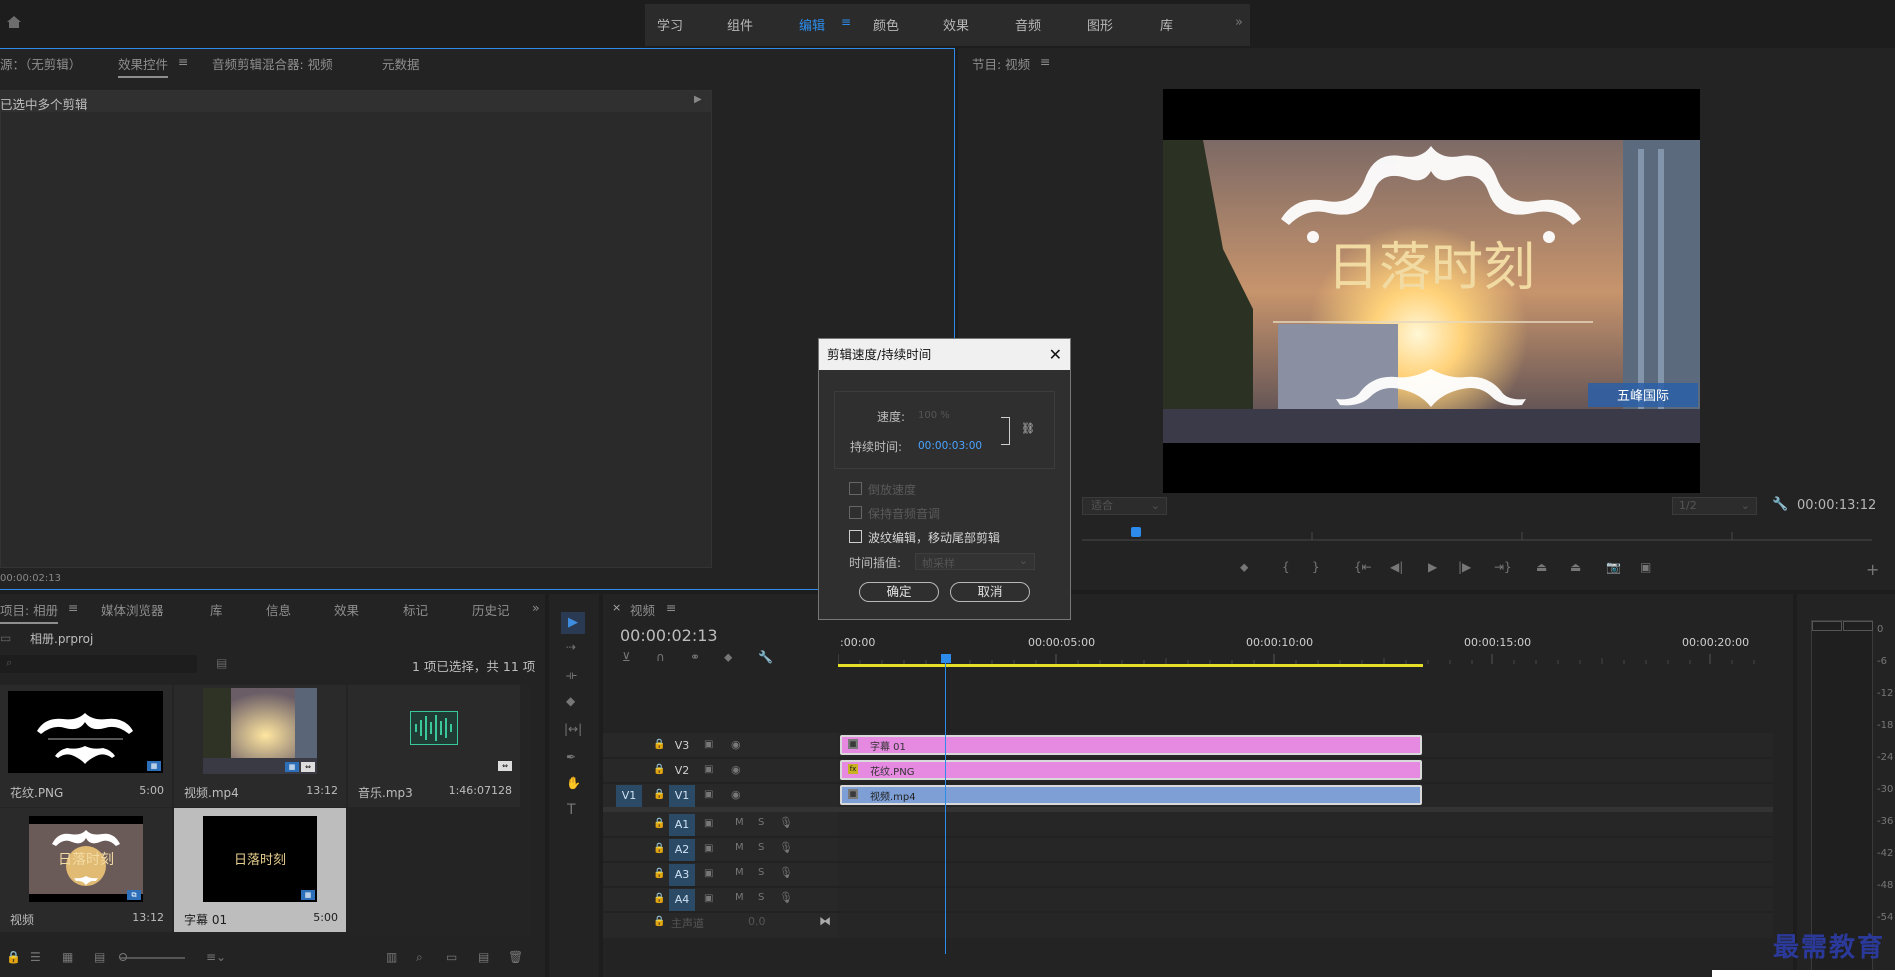 The image size is (1895, 977). I want to click on duration-value: 00:00:03:00, so click(950, 446).